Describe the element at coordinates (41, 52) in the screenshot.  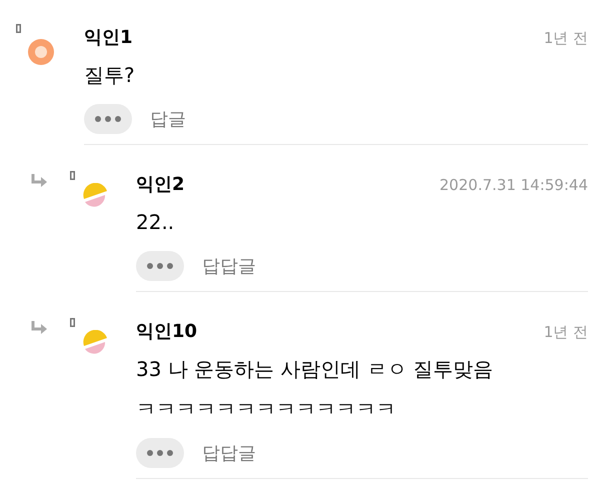
I see `avatar-icon` at that location.